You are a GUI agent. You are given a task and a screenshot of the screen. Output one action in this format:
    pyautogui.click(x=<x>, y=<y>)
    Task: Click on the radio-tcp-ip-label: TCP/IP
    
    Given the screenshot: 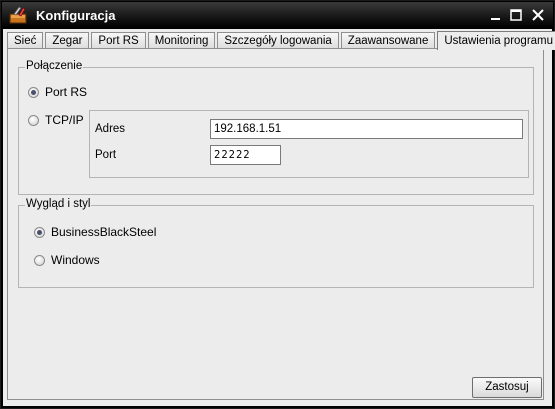 What is the action you would take?
    pyautogui.click(x=64, y=120)
    